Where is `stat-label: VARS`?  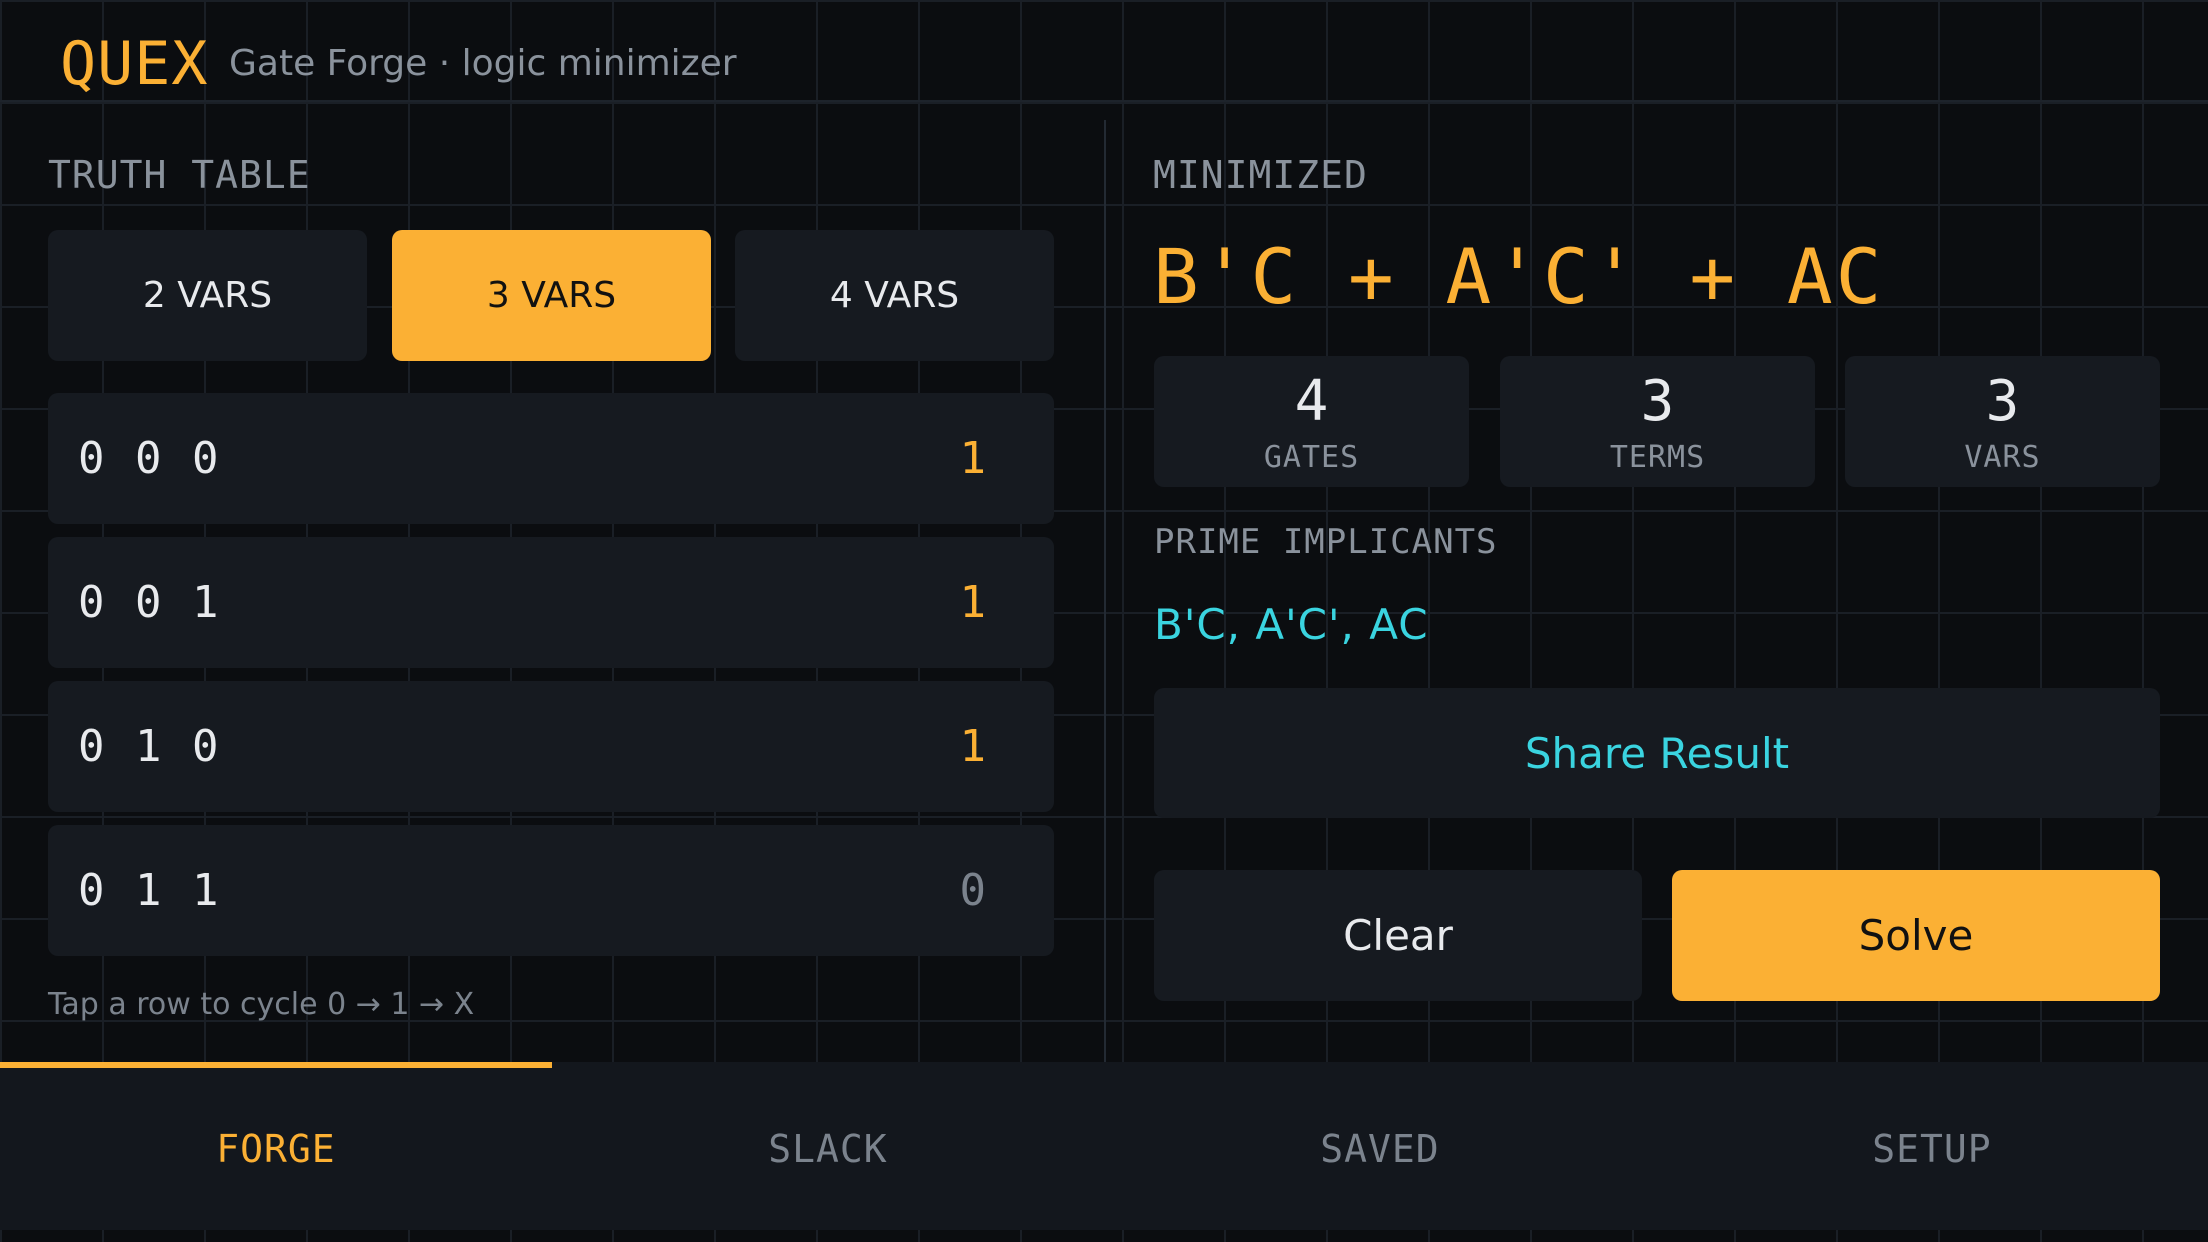 stat-label: VARS is located at coordinates (2002, 457).